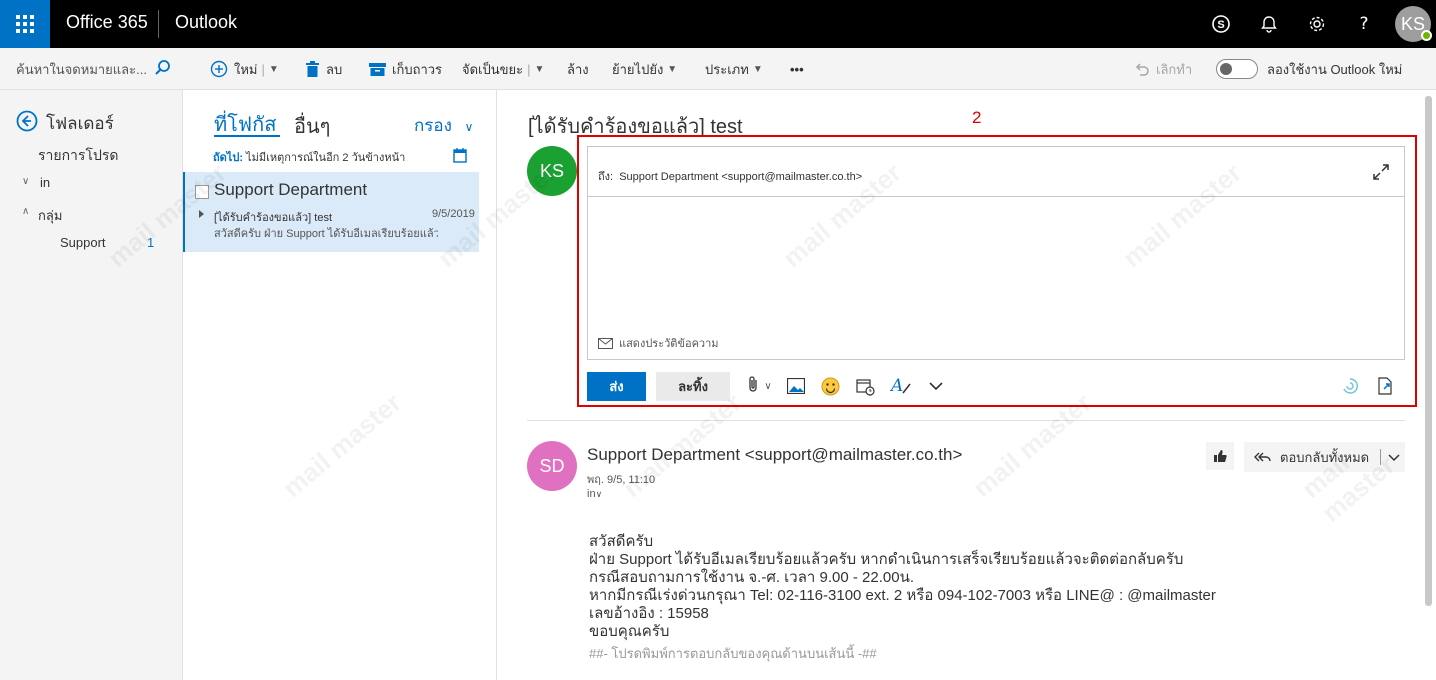 This screenshot has width=1436, height=680. I want to click on folder-tag: in∨, so click(594, 494).